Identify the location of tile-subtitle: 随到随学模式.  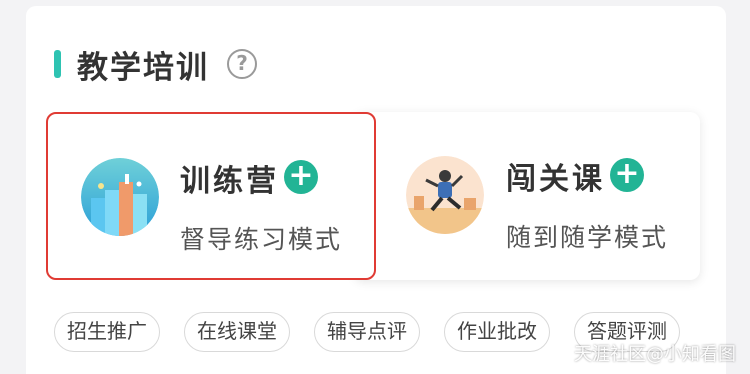
(587, 237).